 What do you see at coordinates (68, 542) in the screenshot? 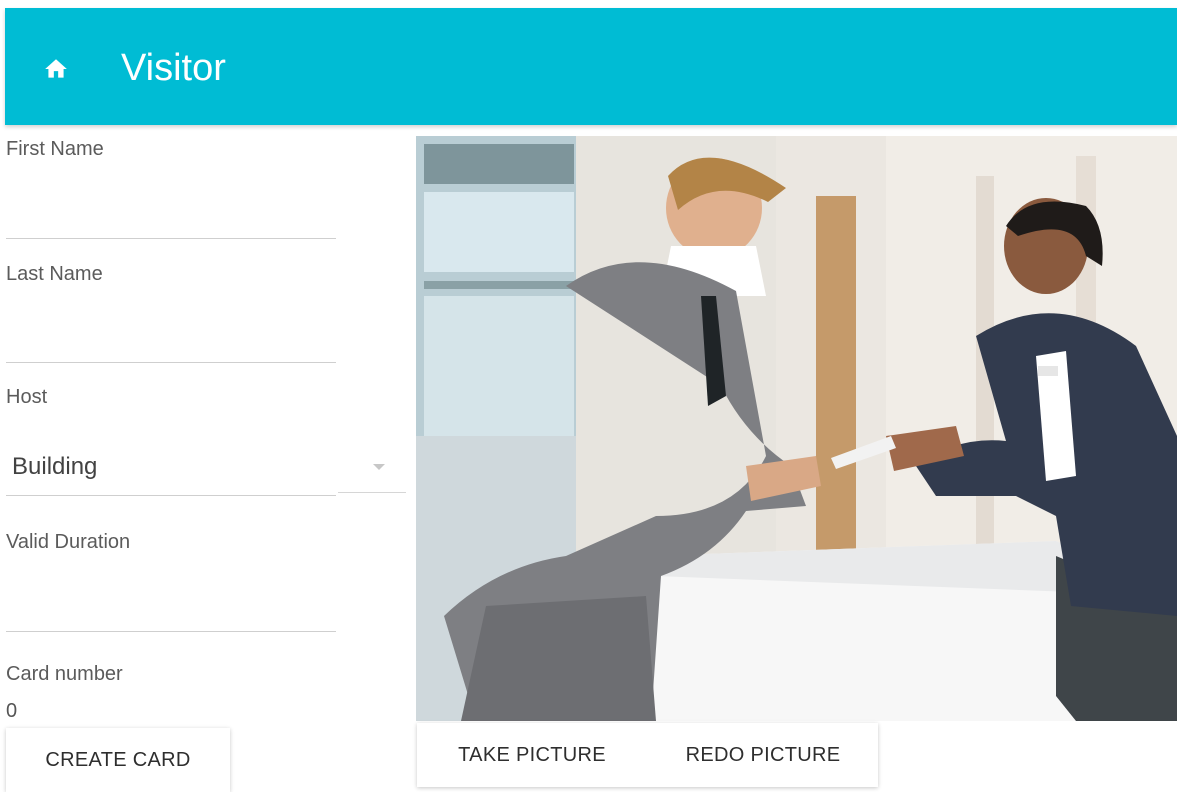
I see `valid-duration-label: Valid Duration` at bounding box center [68, 542].